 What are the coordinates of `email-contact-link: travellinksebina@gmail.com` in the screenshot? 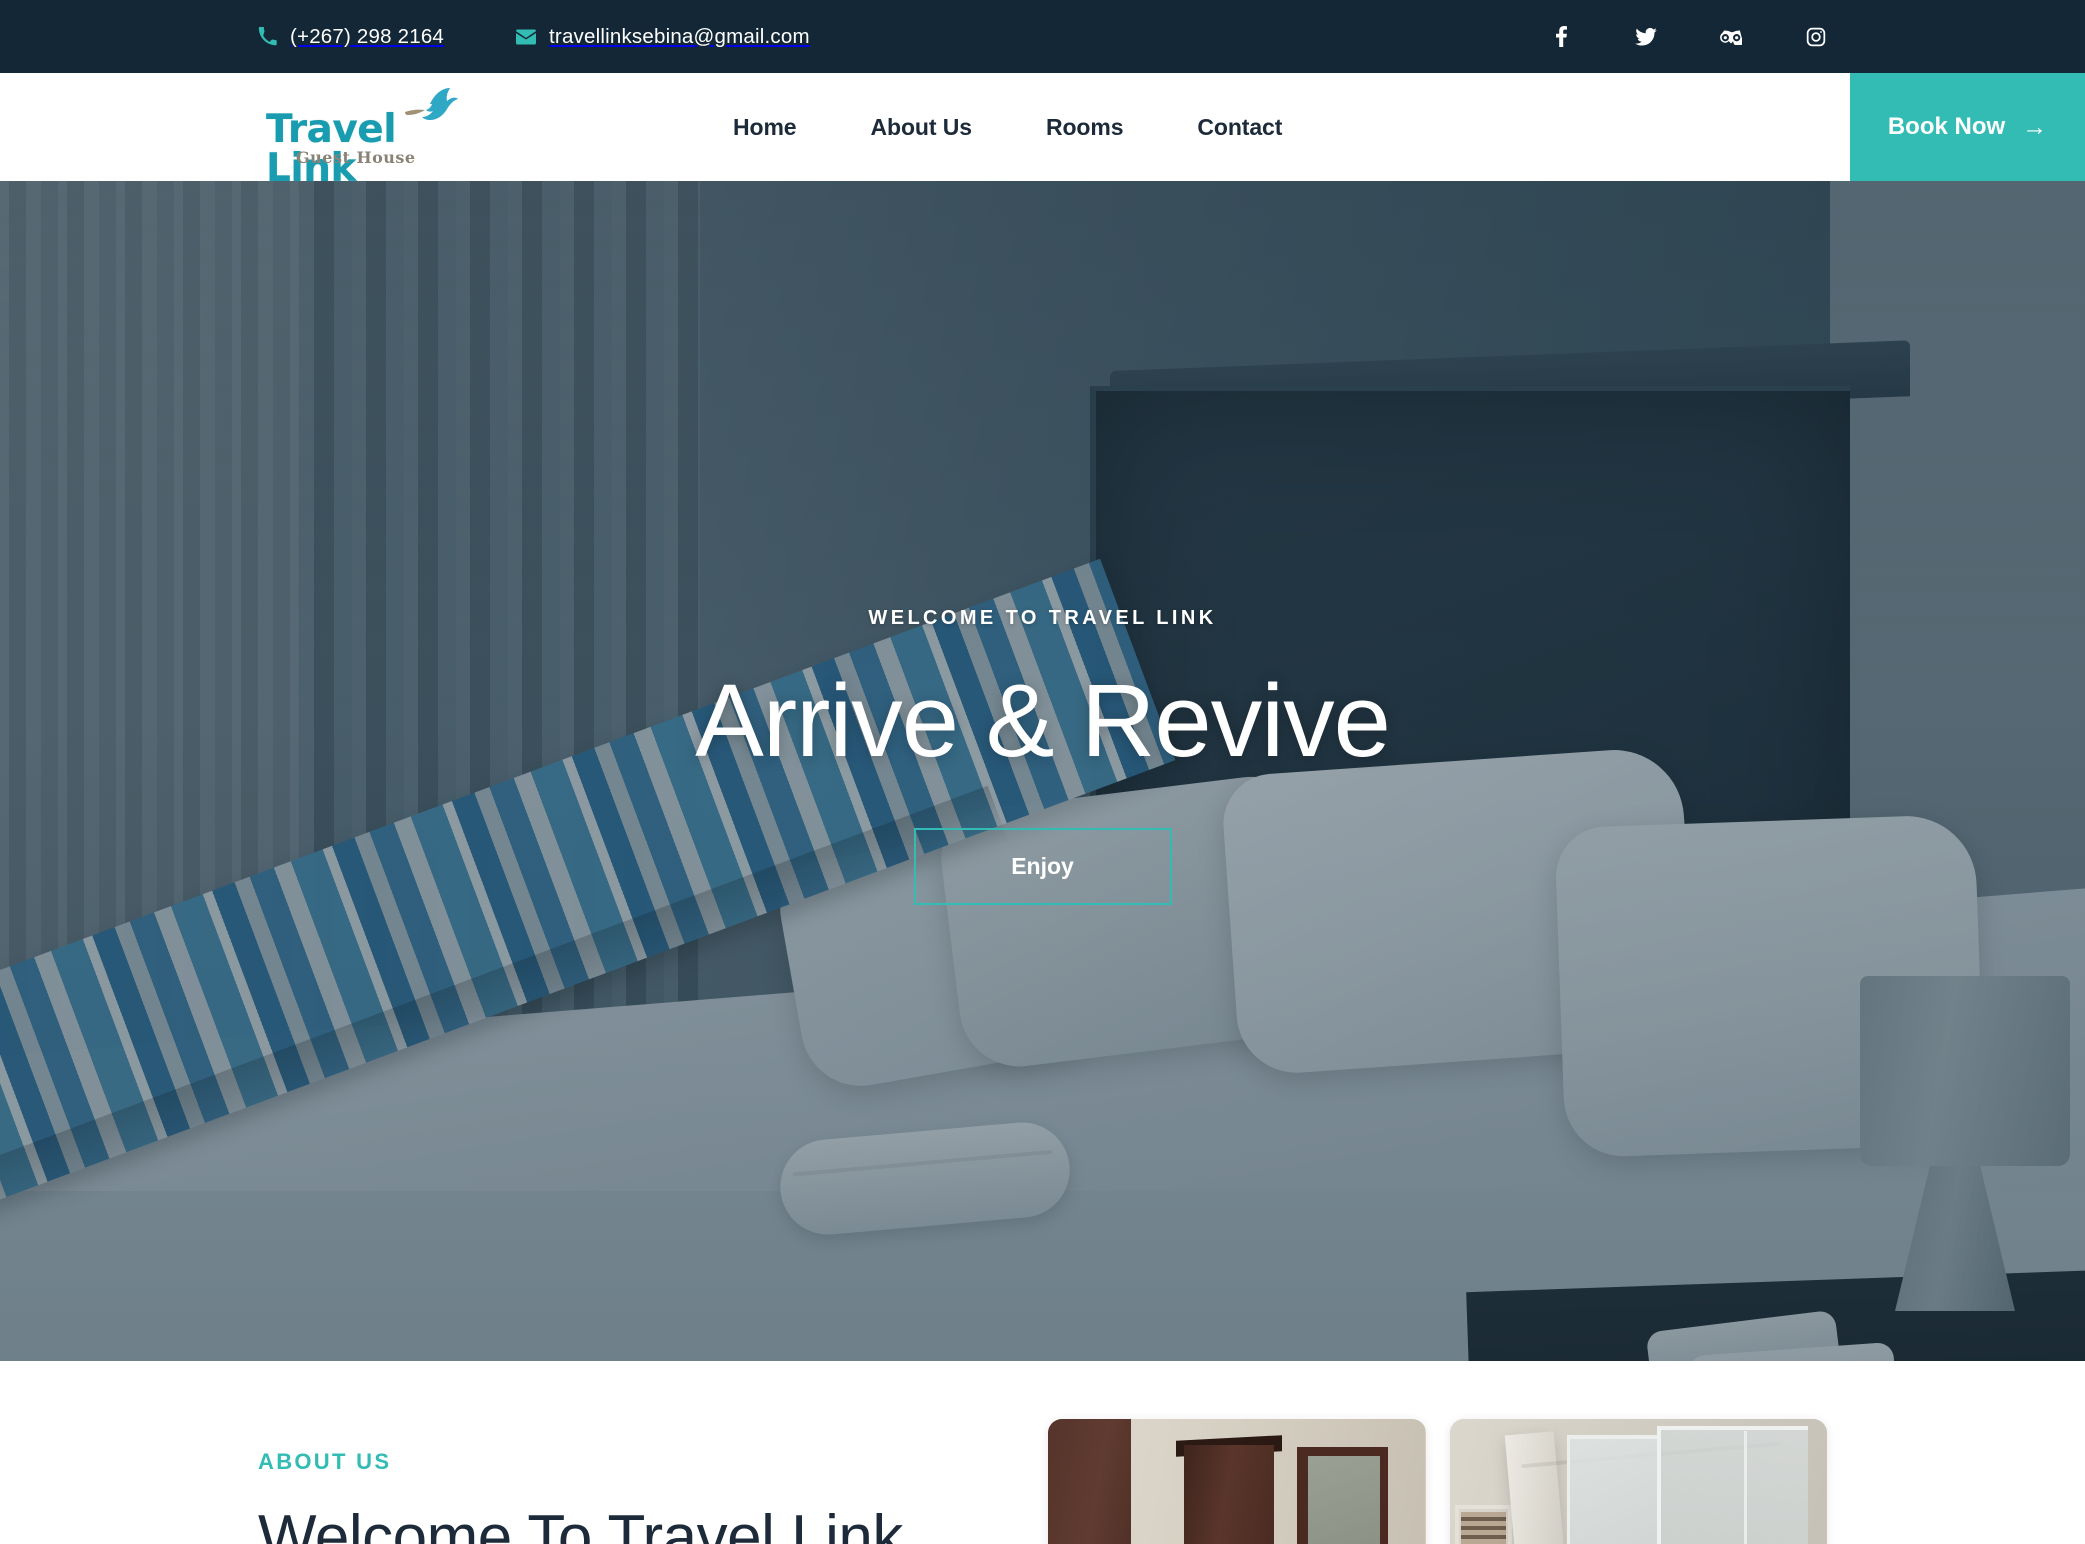 It's located at (663, 37).